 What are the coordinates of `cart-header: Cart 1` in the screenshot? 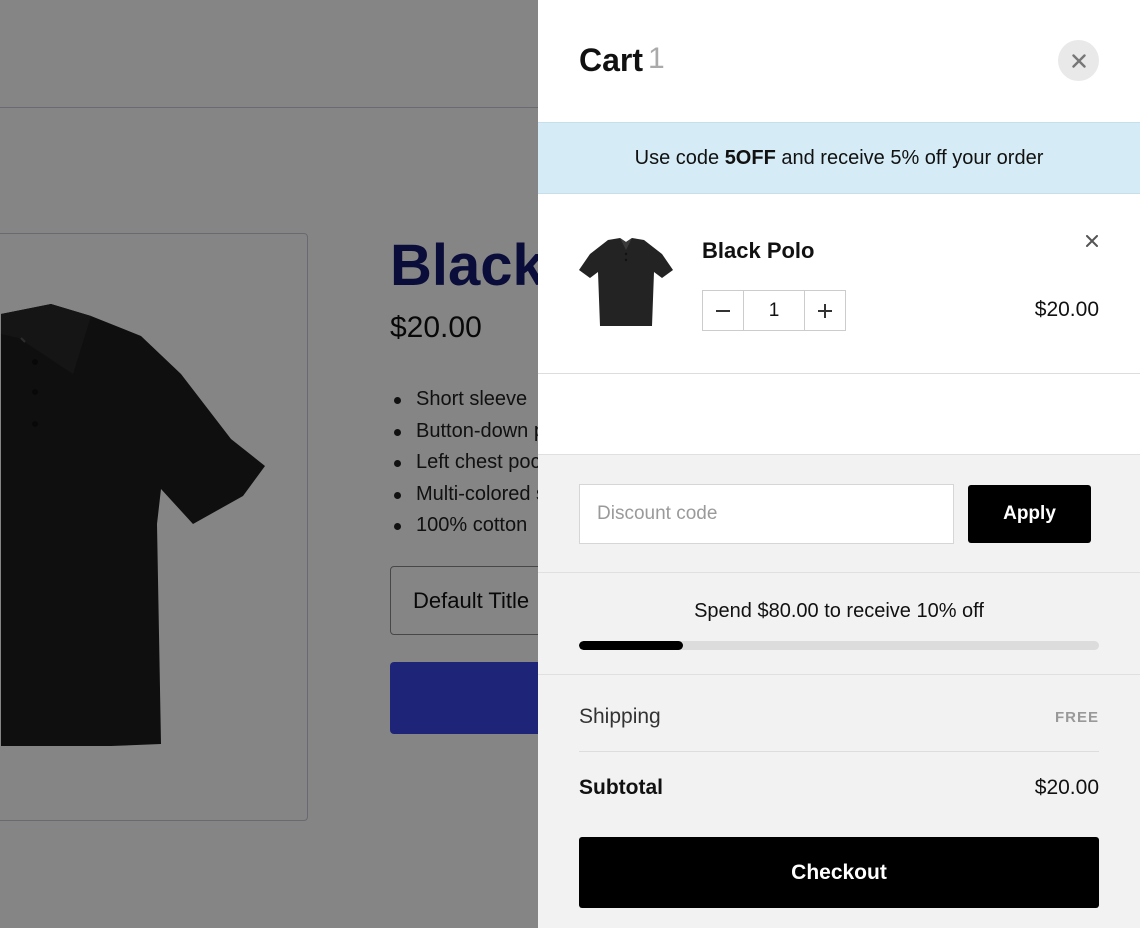 It's located at (839, 61).